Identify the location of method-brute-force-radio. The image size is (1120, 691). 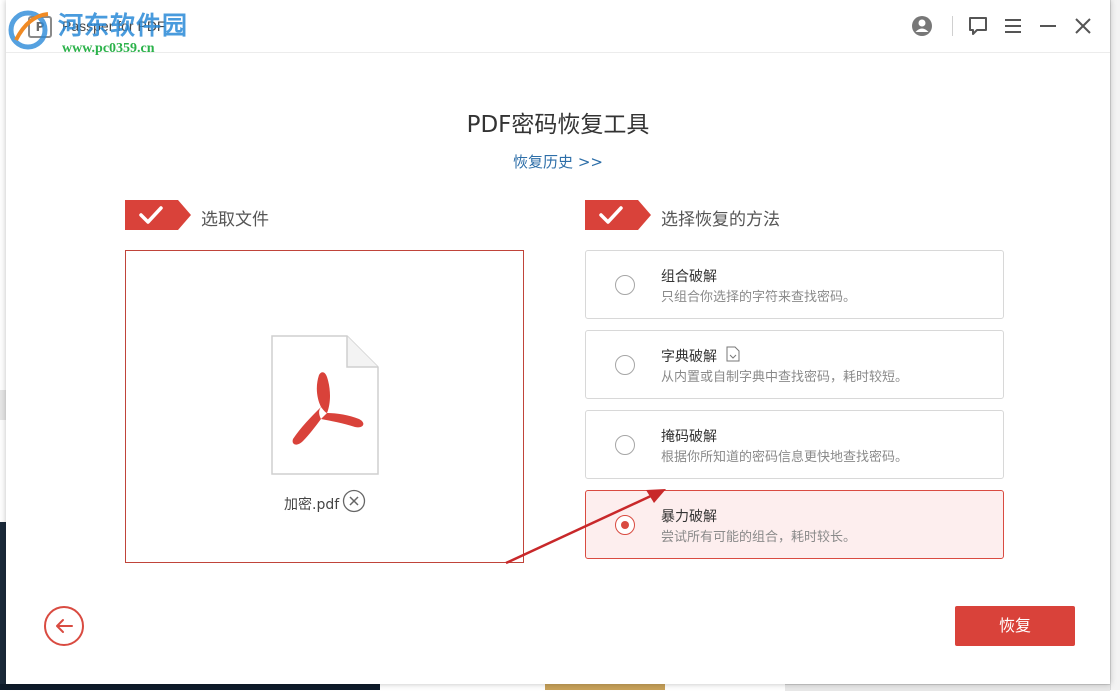
(625, 525).